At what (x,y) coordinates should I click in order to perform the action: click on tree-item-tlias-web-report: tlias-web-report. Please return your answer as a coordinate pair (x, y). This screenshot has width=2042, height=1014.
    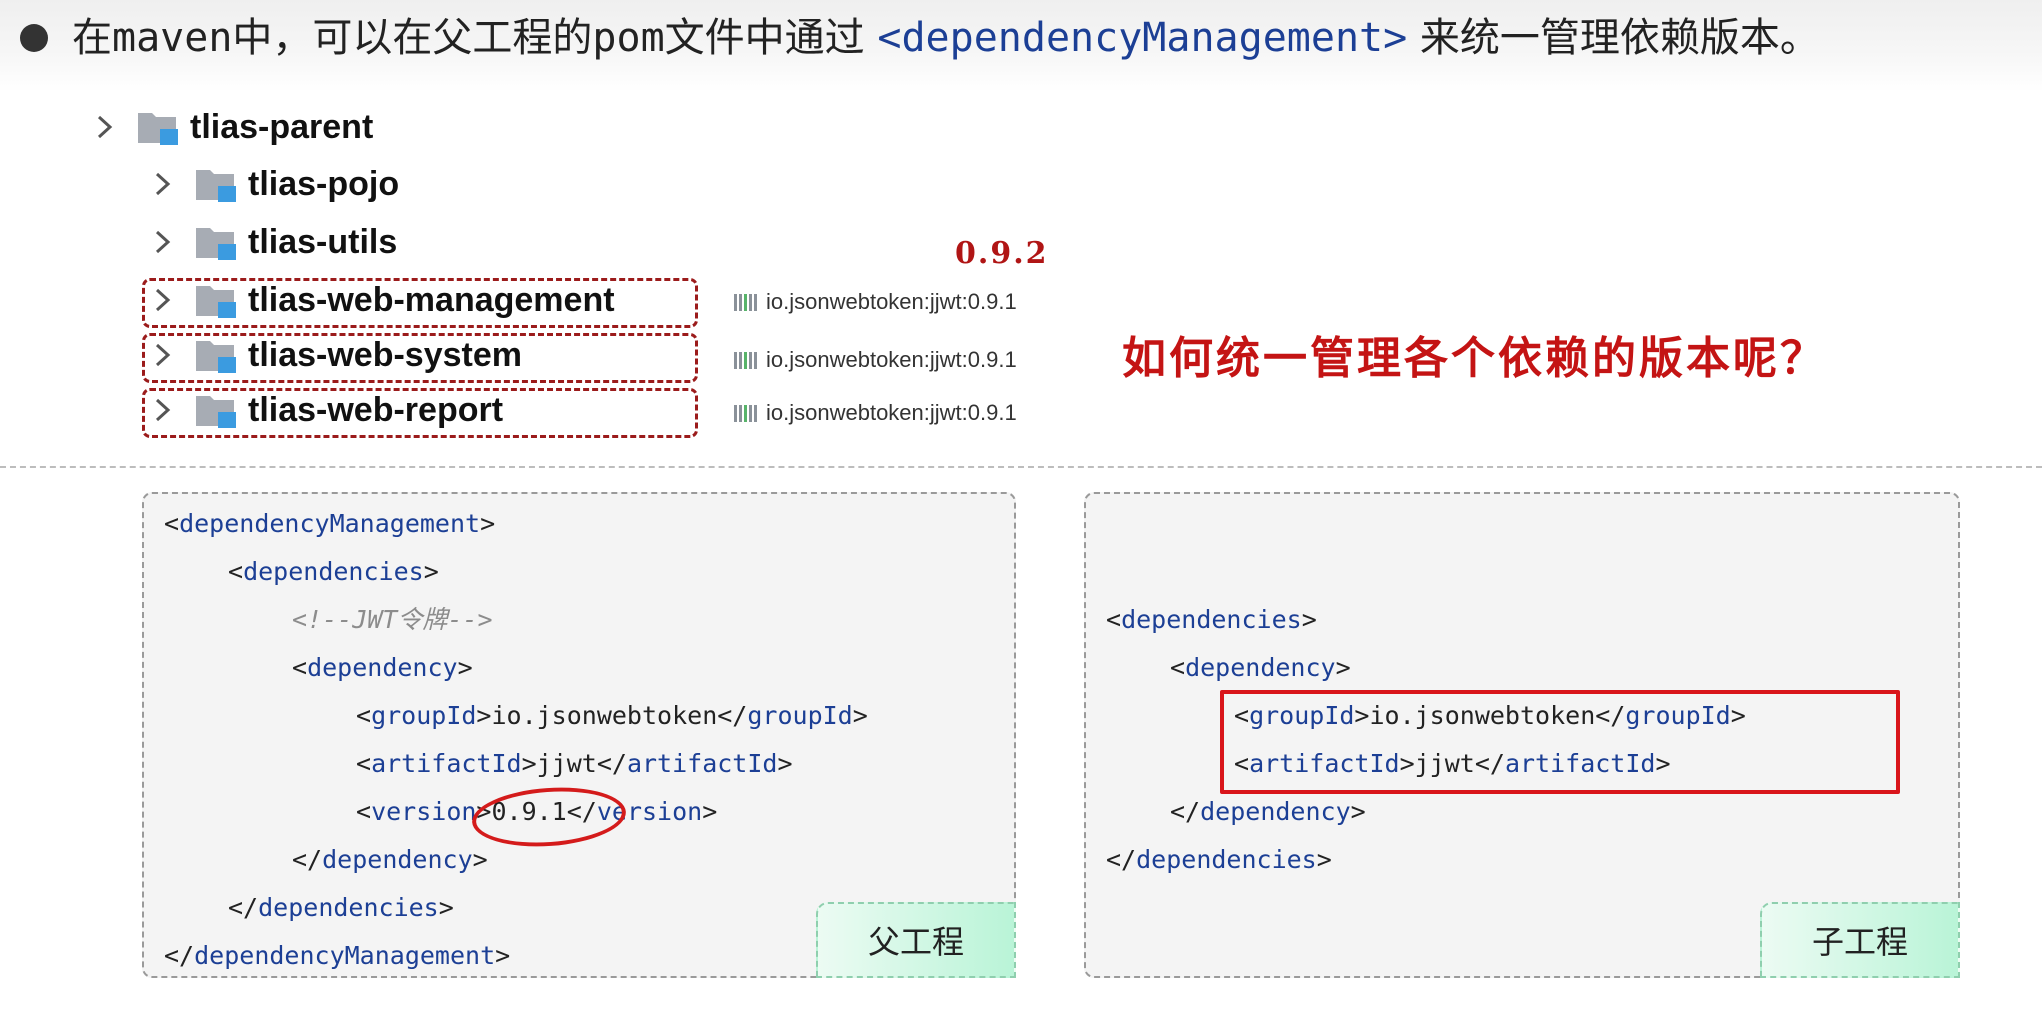
    Looking at the image, I should click on (326, 410).